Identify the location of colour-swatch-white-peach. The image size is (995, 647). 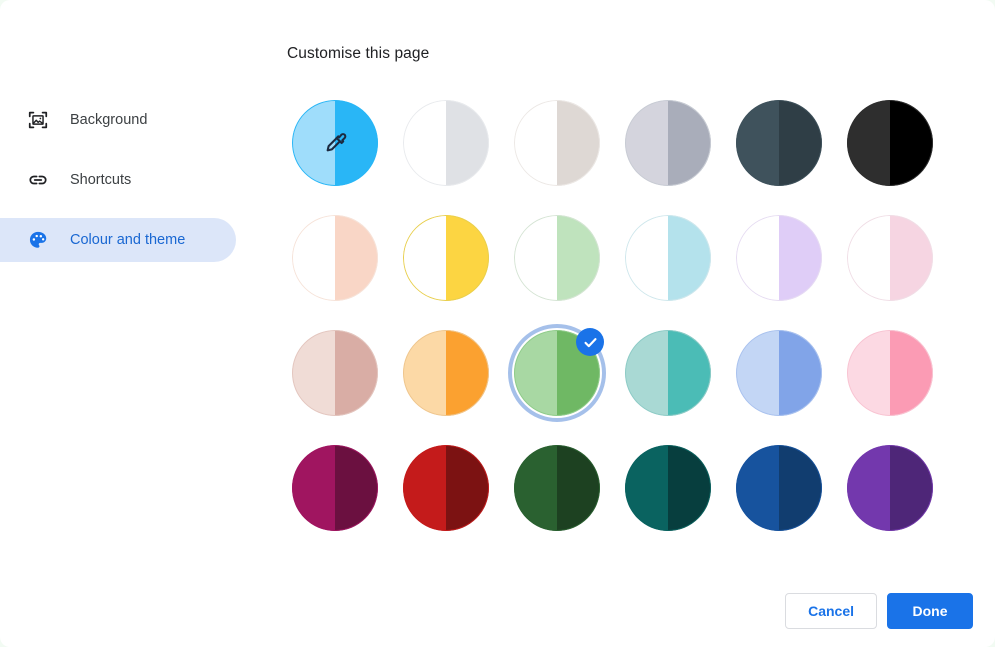
(335, 258).